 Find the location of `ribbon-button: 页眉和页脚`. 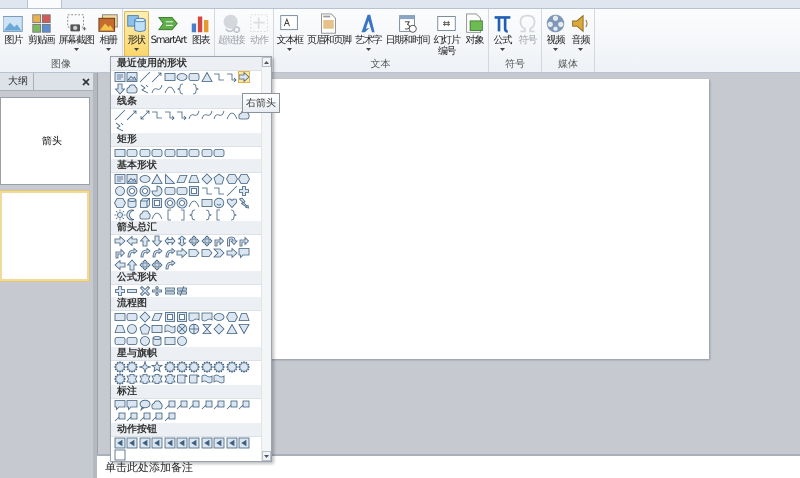

ribbon-button: 页眉和页脚 is located at coordinates (328, 34).